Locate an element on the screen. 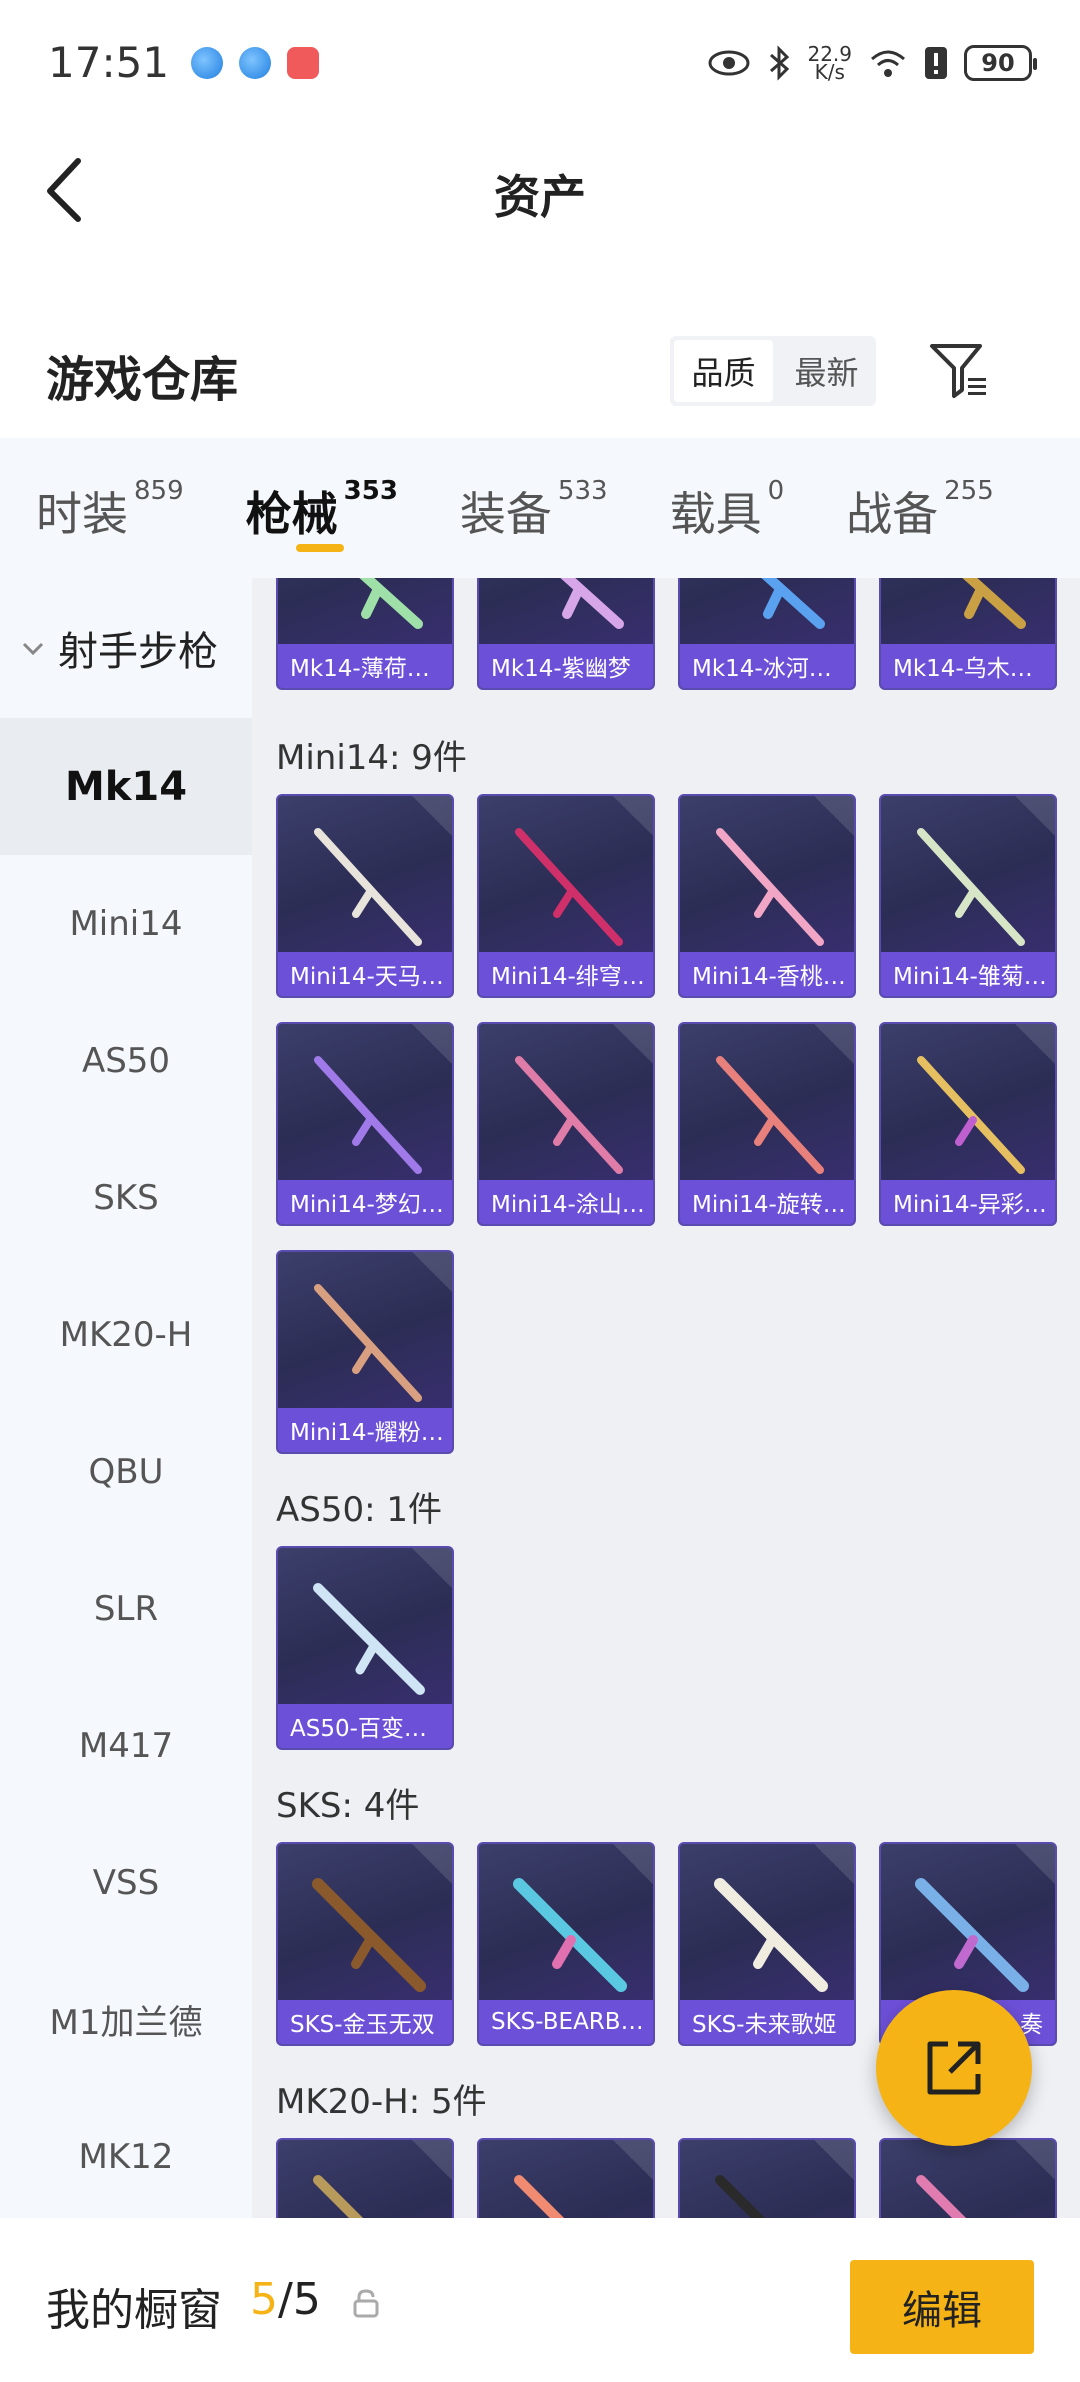  sidebar-item-slr: SLR is located at coordinates (126, 1608).